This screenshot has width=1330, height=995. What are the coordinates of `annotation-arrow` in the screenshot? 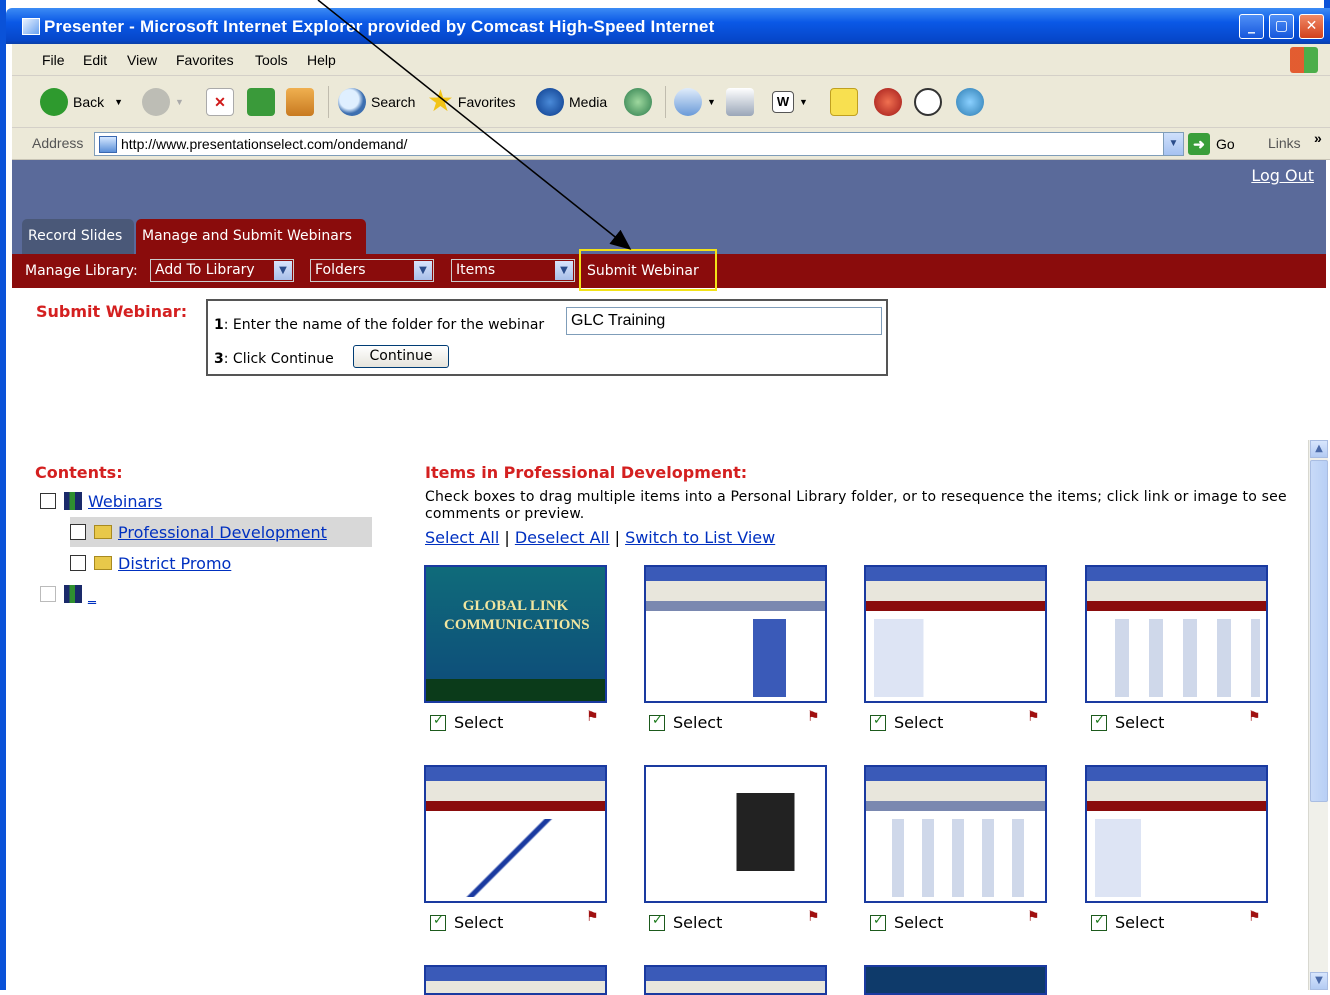 It's located at (474, 125).